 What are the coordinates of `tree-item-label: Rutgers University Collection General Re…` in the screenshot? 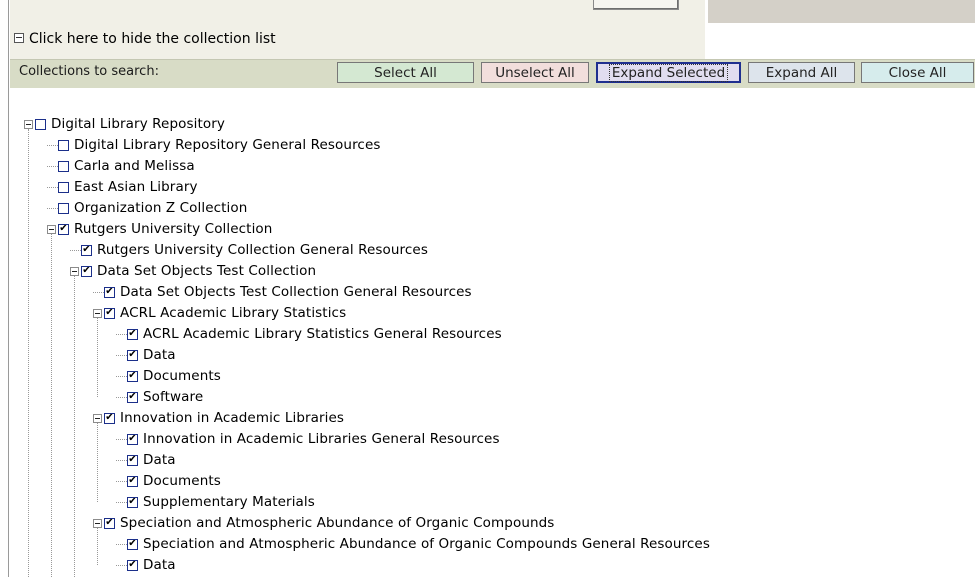 It's located at (262, 250).